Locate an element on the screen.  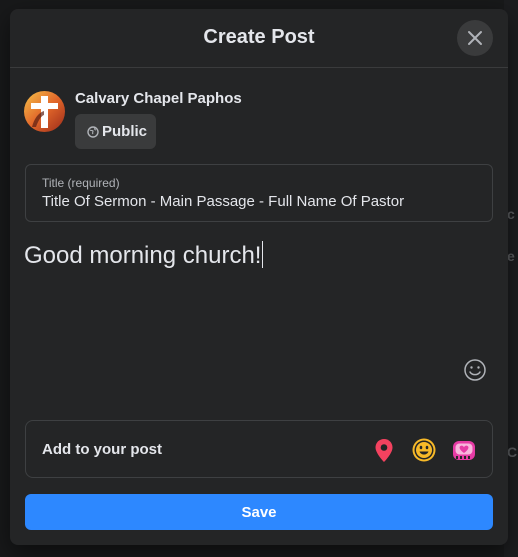
audience-label: Public is located at coordinates (125, 131).